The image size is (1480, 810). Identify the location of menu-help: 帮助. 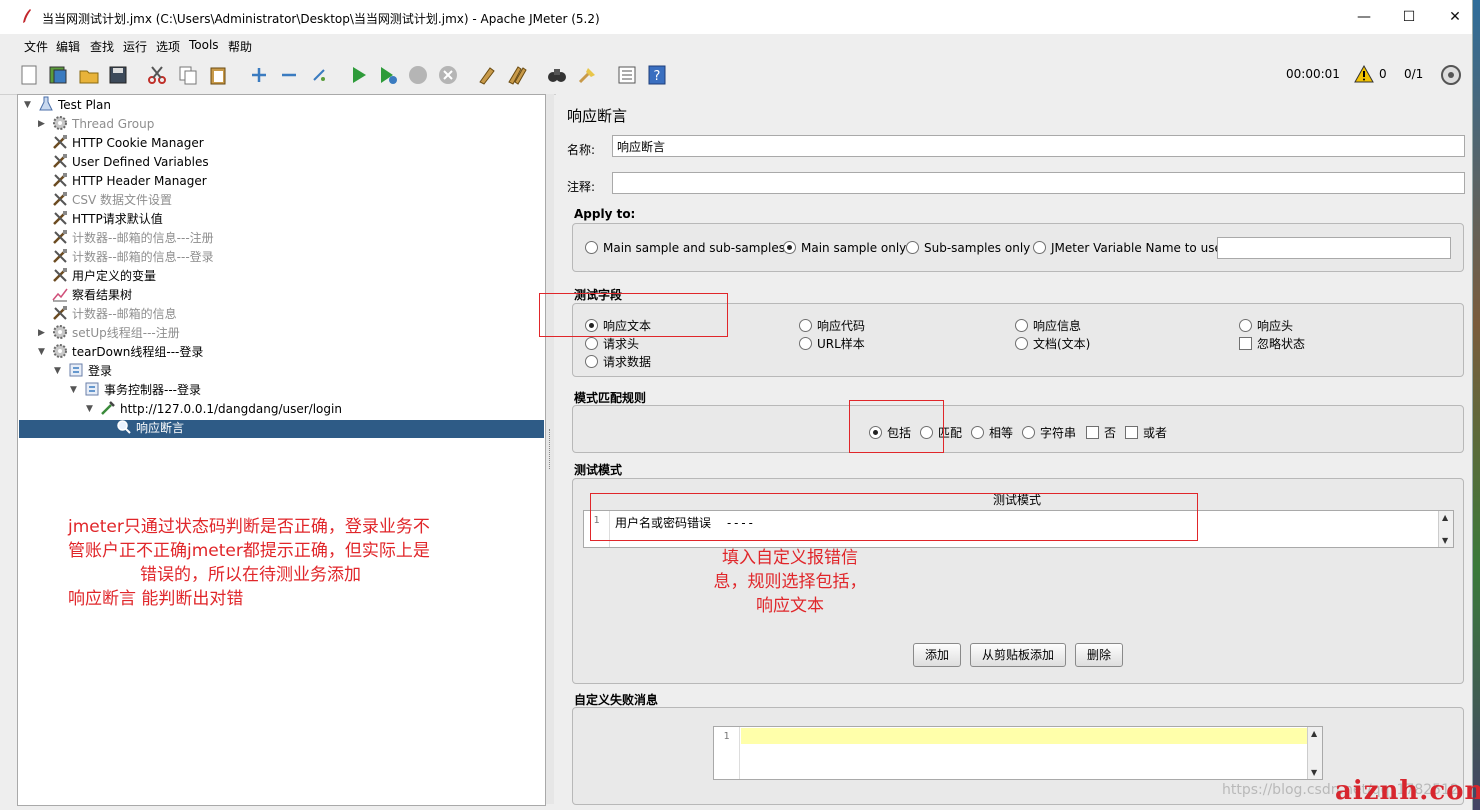
(240, 46).